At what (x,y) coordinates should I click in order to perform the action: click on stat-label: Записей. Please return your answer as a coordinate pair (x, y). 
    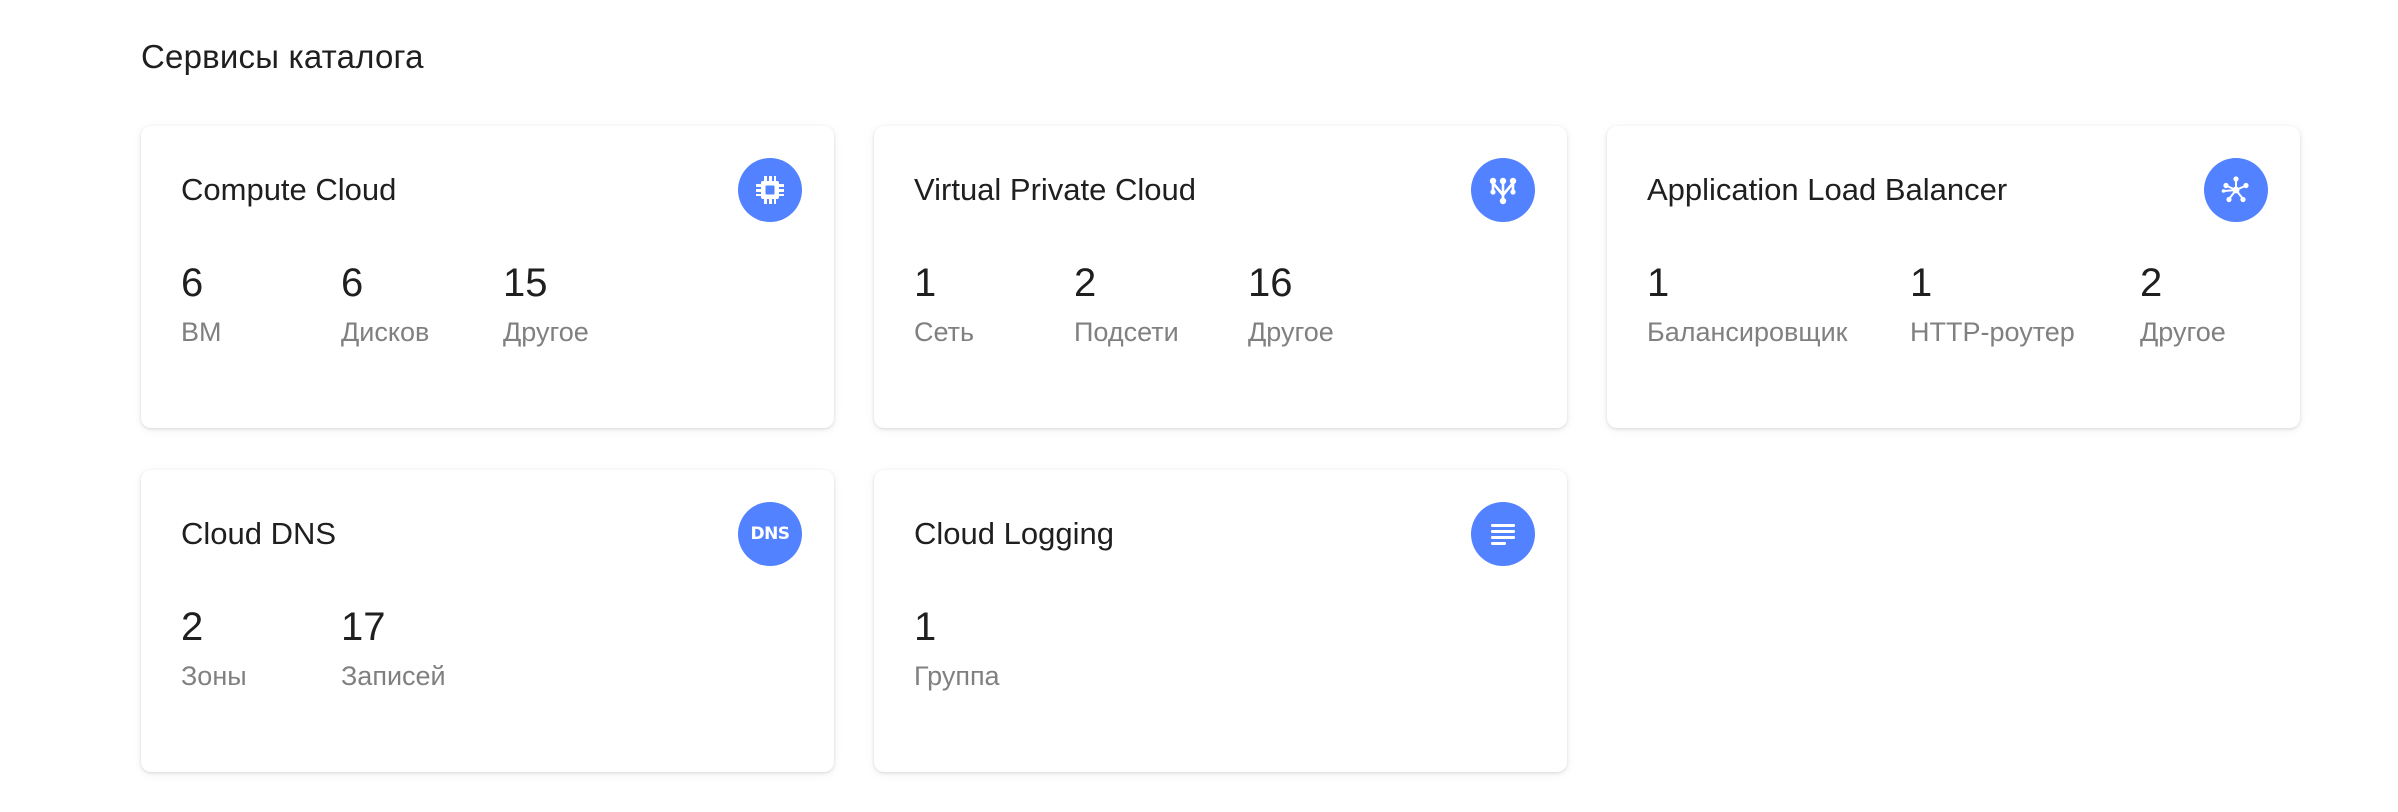
    Looking at the image, I should click on (393, 676).